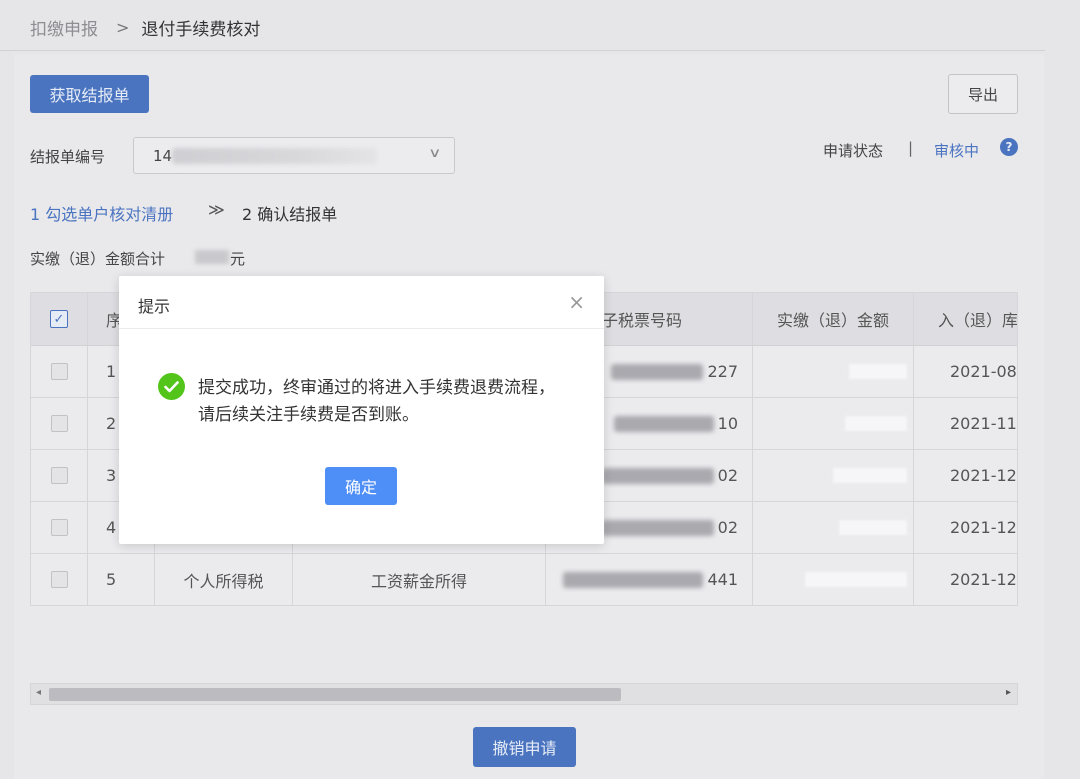 The height and width of the screenshot is (779, 1080). I want to click on step-2-label: 2 确认结报单, so click(290, 214).